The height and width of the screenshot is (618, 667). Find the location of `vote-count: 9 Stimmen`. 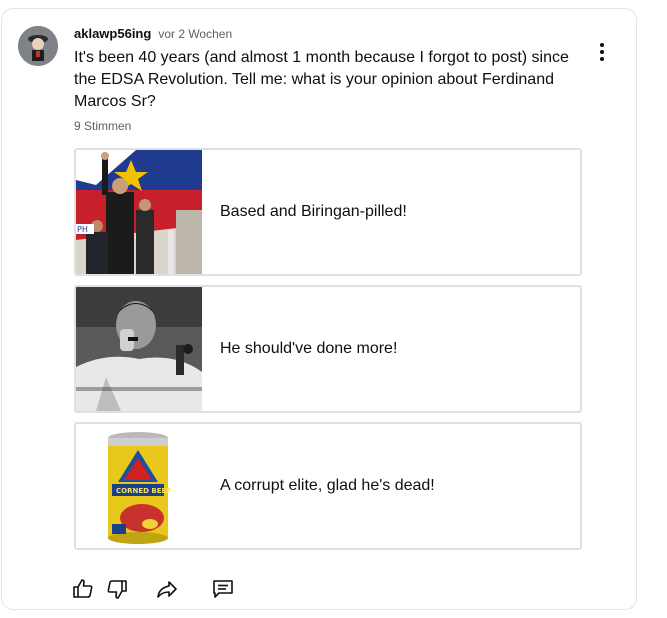

vote-count: 9 Stimmen is located at coordinates (103, 126).